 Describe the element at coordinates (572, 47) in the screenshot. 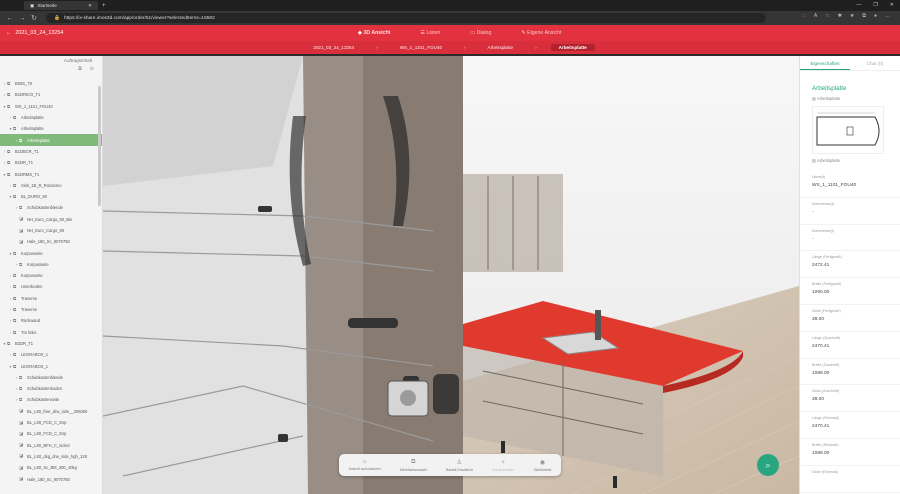

I see `breadcrumb-current: Arbeitsplatte` at that location.